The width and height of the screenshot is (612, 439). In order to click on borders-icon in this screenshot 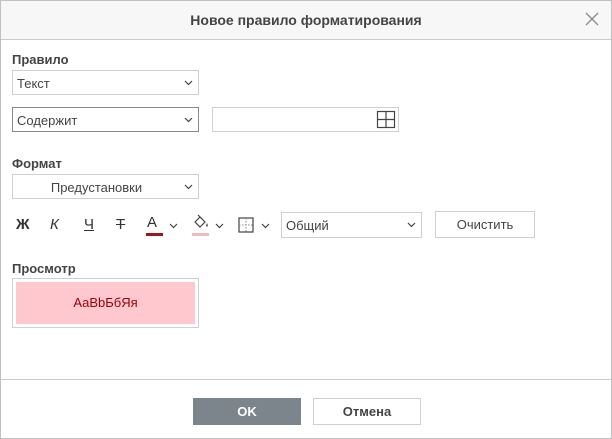, I will do `click(246, 225)`.